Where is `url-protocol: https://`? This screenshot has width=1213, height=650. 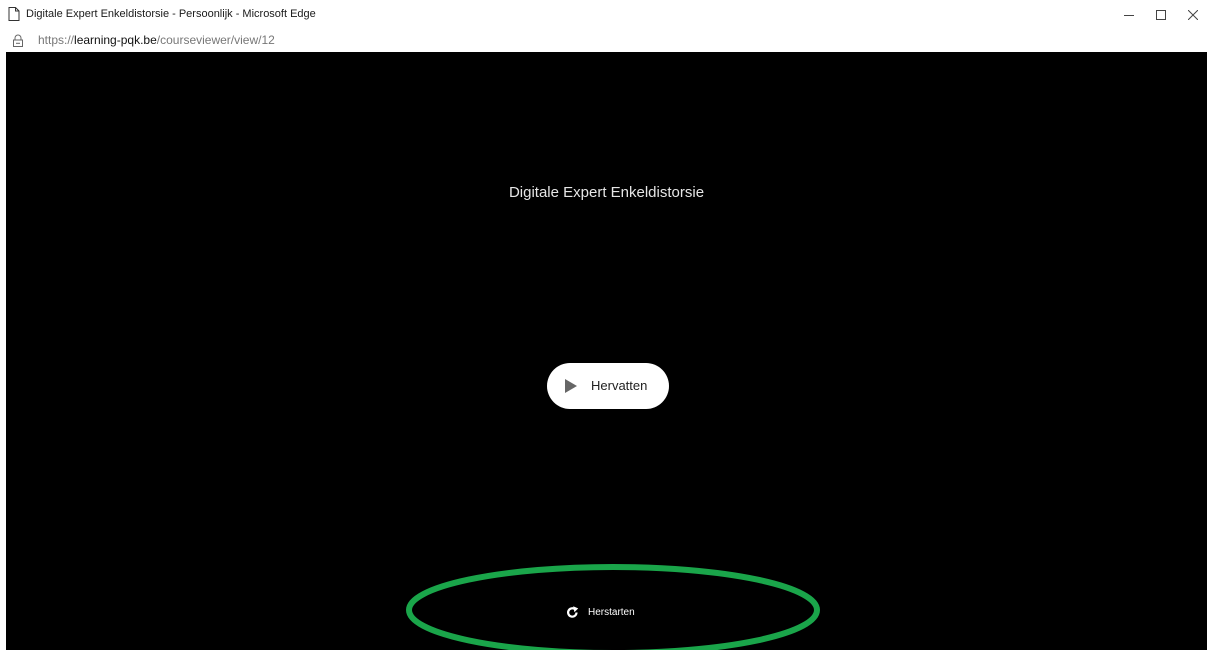
url-protocol: https:// is located at coordinates (56, 40).